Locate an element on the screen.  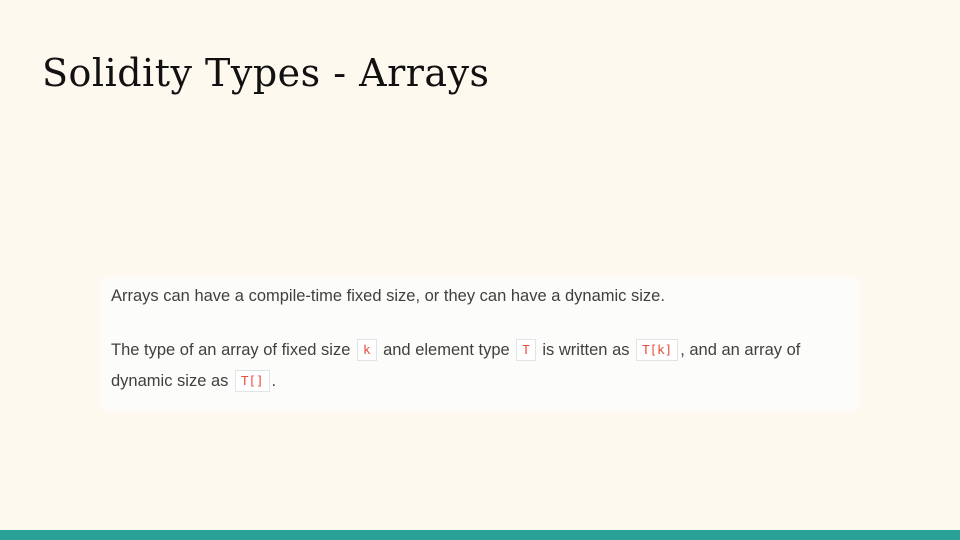
text-segment: and element type is located at coordinates (446, 350).